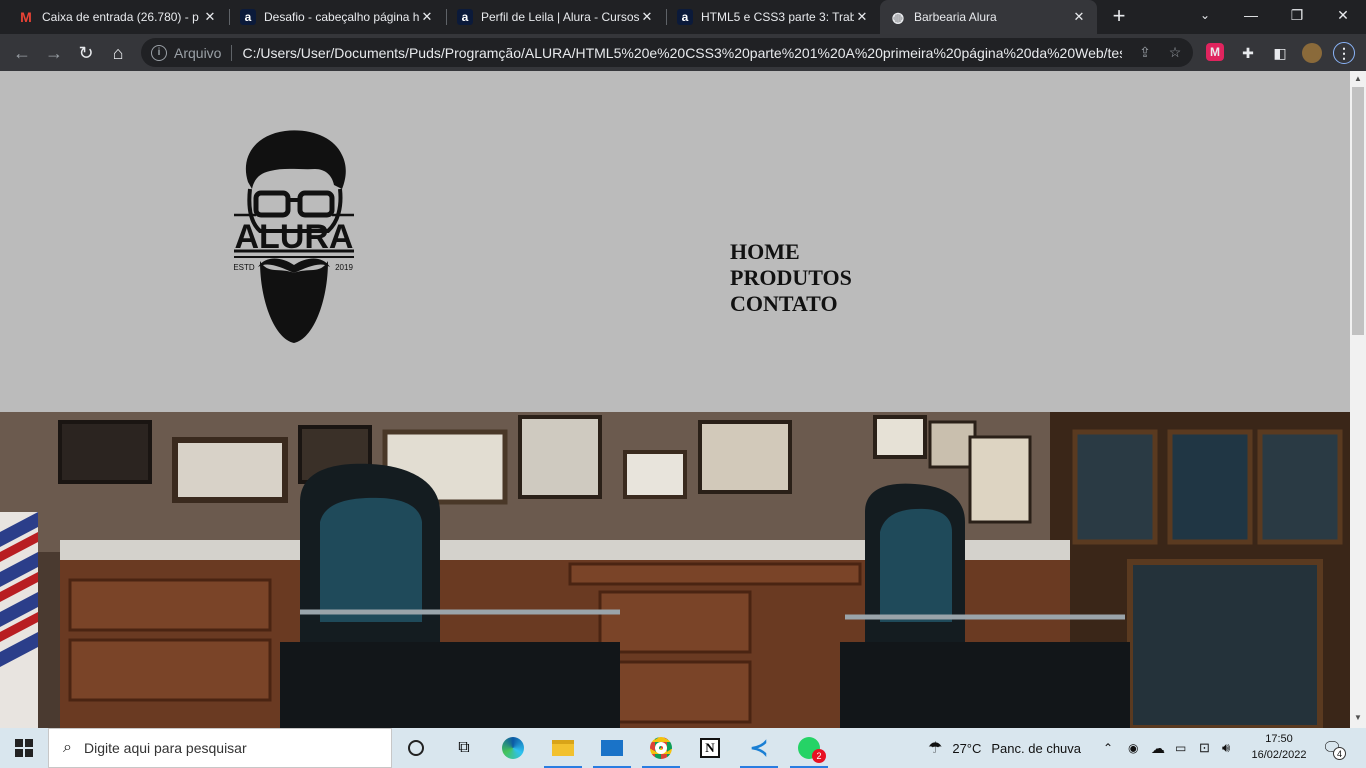 This screenshot has height=768, width=1366. Describe the element at coordinates (1297, 15) in the screenshot. I see `maximize-button: ❐` at that location.